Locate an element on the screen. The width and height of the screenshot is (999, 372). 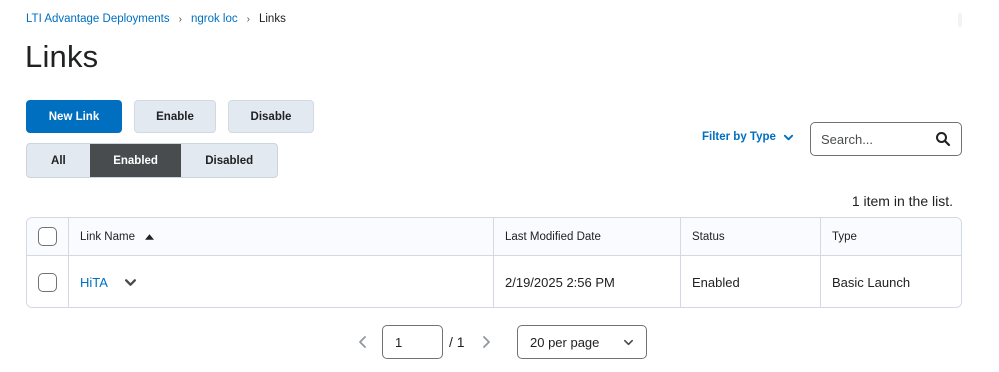
search-input is located at coordinates (876, 139).